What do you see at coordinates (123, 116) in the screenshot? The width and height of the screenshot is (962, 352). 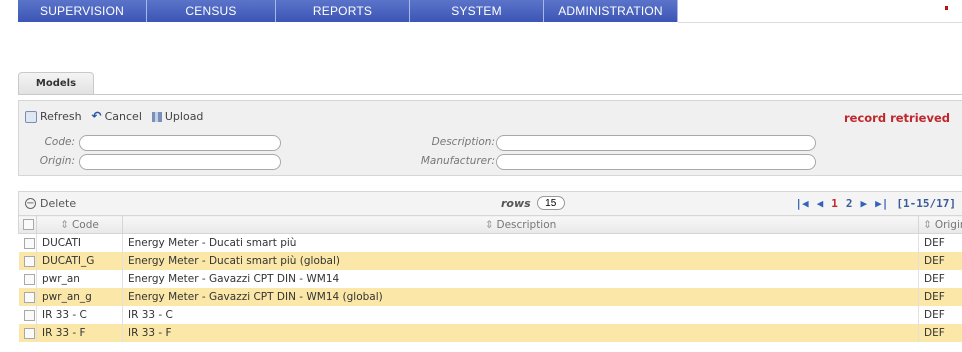 I see `cancel-label: Cancel` at bounding box center [123, 116].